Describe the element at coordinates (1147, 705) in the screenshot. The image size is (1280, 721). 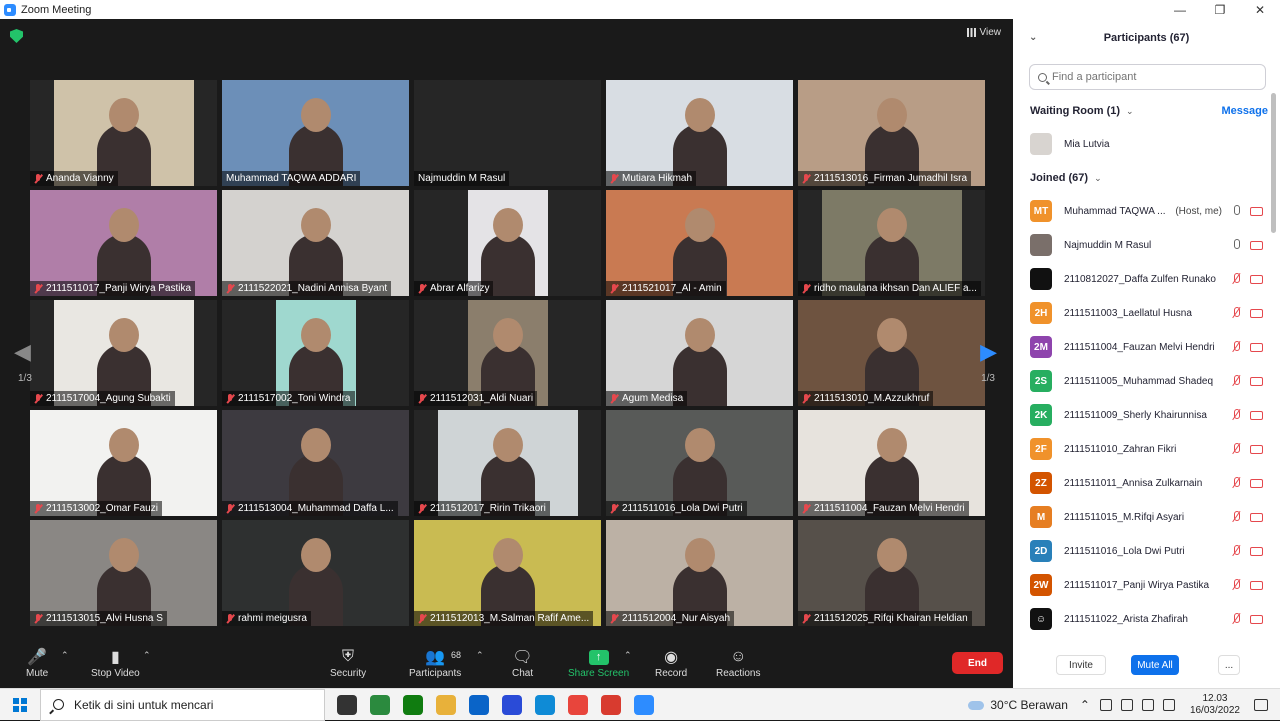
I see `speaker-icon` at that location.